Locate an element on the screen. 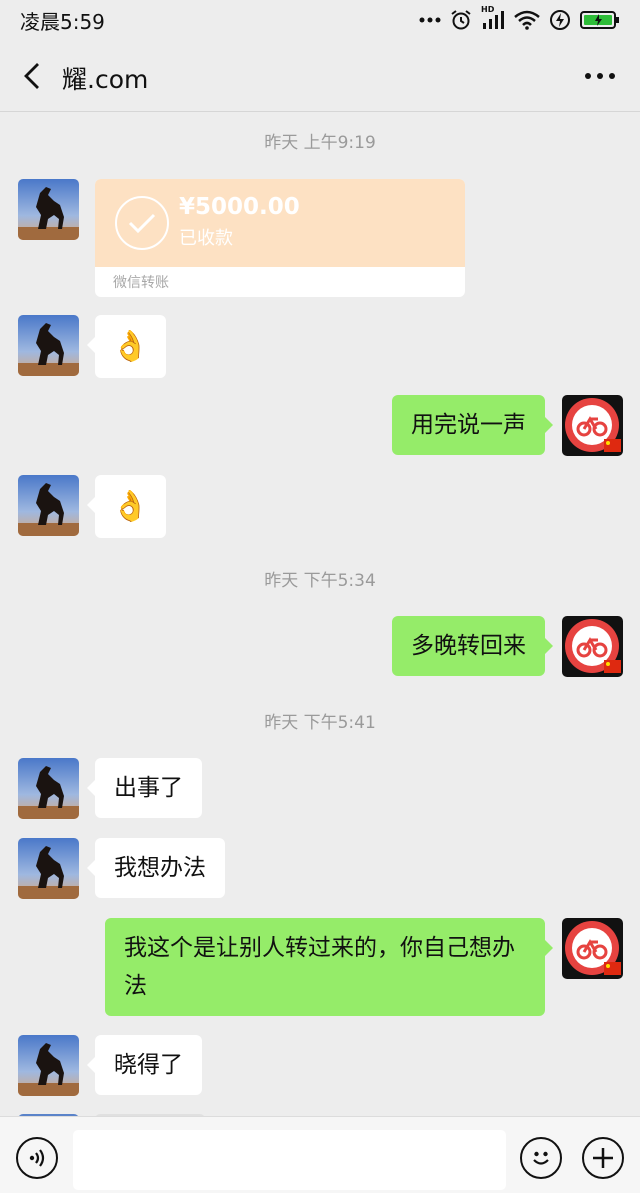 The image size is (640, 1193). transfer-amount: ¥5000.00 is located at coordinates (239, 207).